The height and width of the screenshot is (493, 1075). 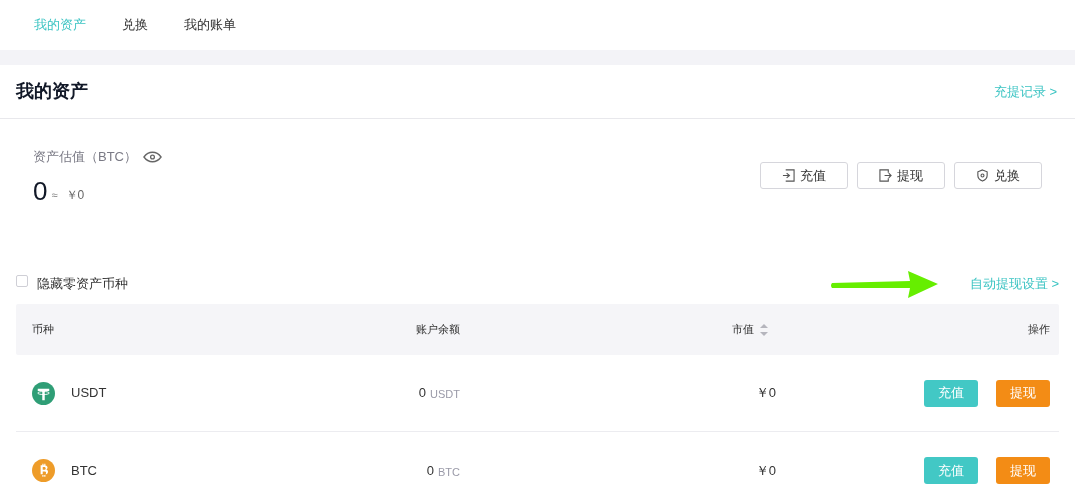 What do you see at coordinates (89, 393) in the screenshot?
I see `coin-name: USDT` at bounding box center [89, 393].